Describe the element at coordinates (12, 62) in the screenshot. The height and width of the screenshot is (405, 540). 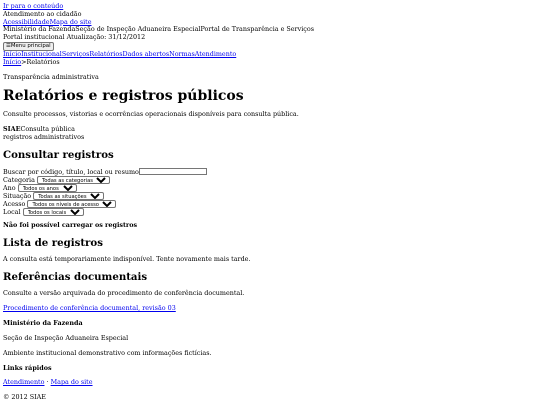
I see `breadcrumb-home: Início` at that location.